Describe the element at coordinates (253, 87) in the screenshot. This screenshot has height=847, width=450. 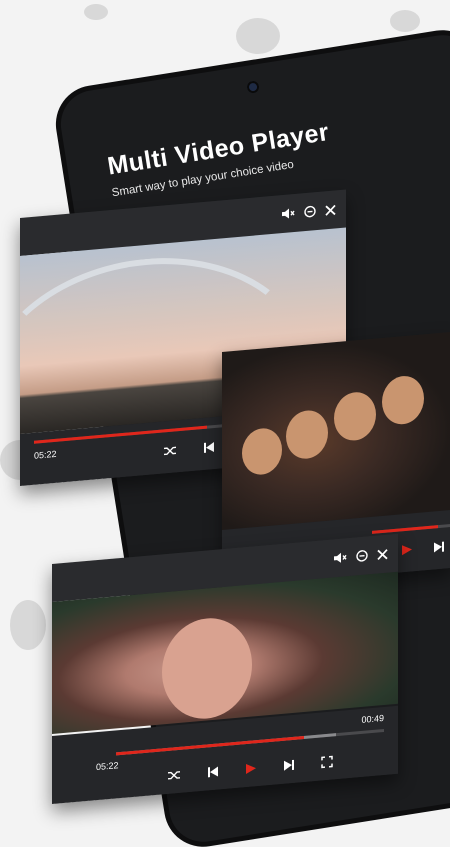
I see `camera-icon` at that location.